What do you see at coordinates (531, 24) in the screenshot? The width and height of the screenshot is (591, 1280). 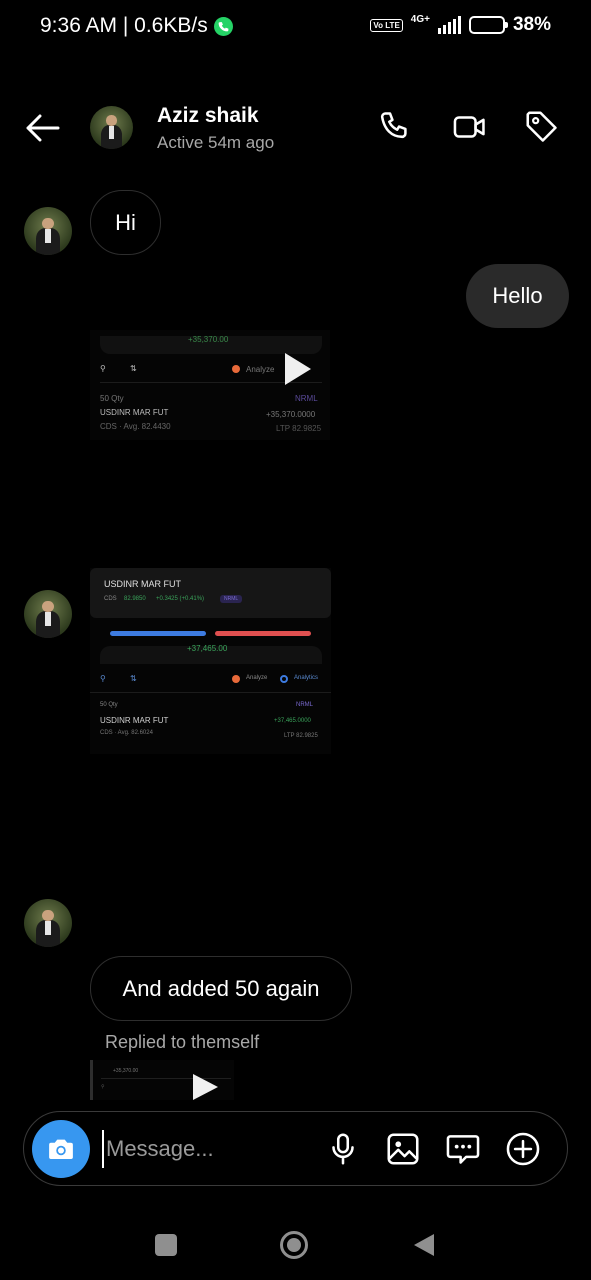 I see `battery-percent: 38%` at bounding box center [531, 24].